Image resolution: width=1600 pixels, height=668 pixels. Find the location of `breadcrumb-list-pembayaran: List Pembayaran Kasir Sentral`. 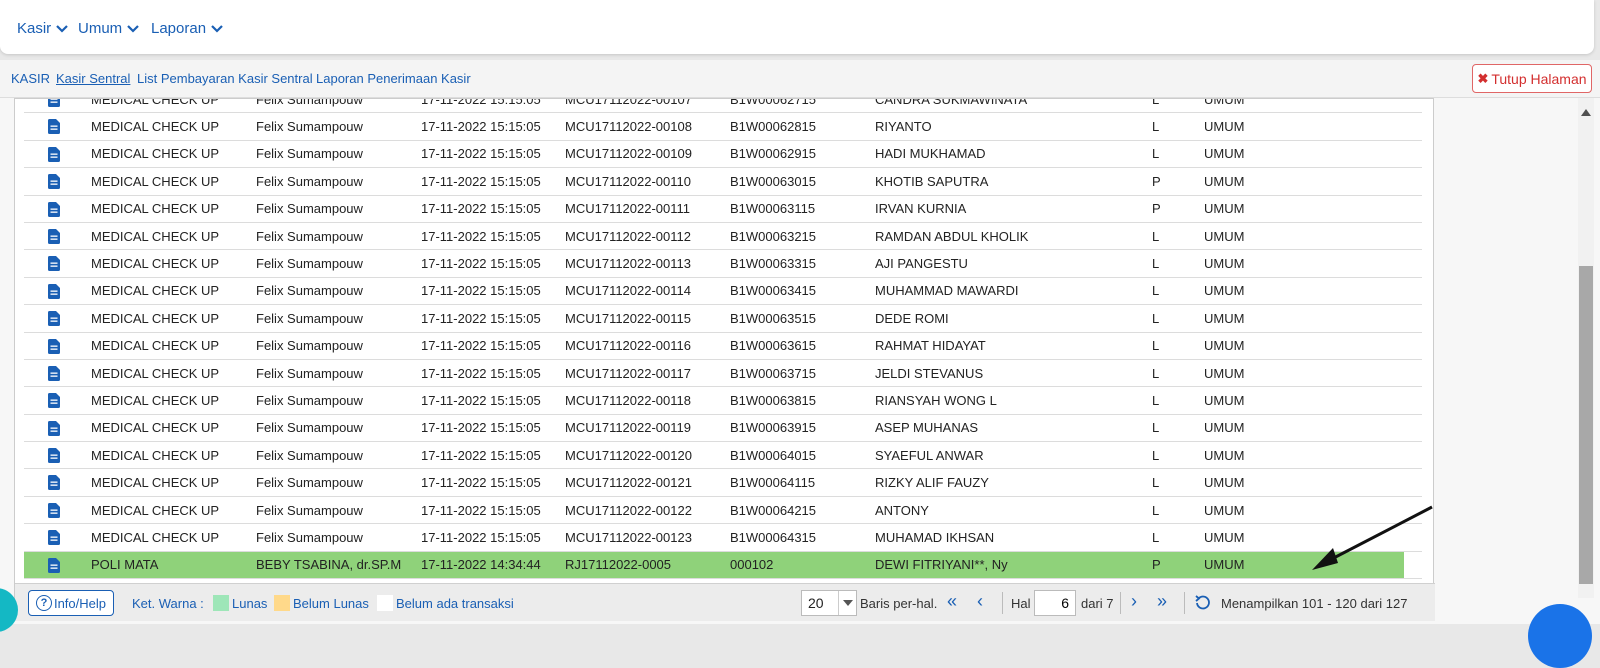

breadcrumb-list-pembayaran: List Pembayaran Kasir Sentral is located at coordinates (225, 78).